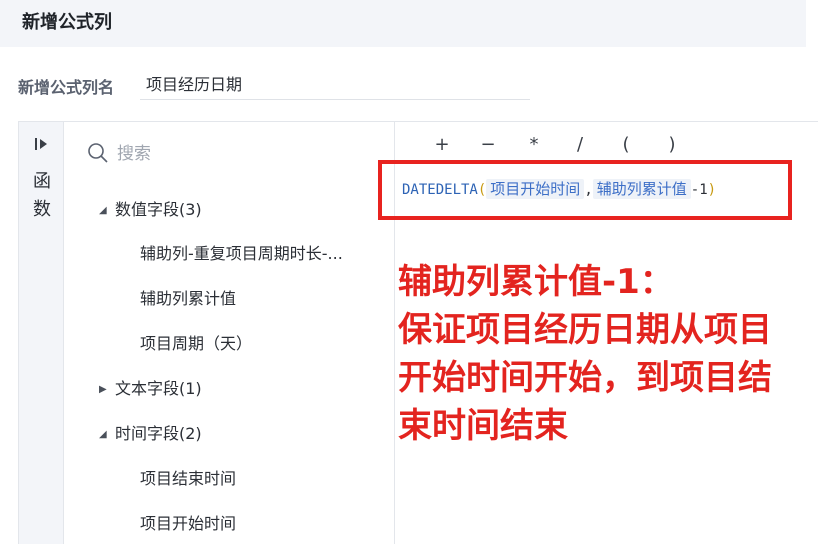 Image resolution: width=818 pixels, height=544 pixels. What do you see at coordinates (260, 344) in the screenshot?
I see `tree-item-field: 项目周期（天）` at bounding box center [260, 344].